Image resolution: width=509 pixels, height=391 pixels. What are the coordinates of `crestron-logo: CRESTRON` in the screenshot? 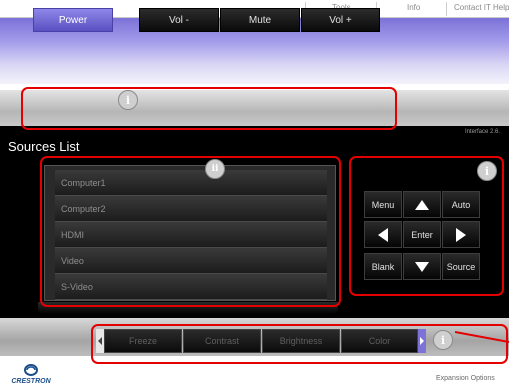 It's located at (31, 376).